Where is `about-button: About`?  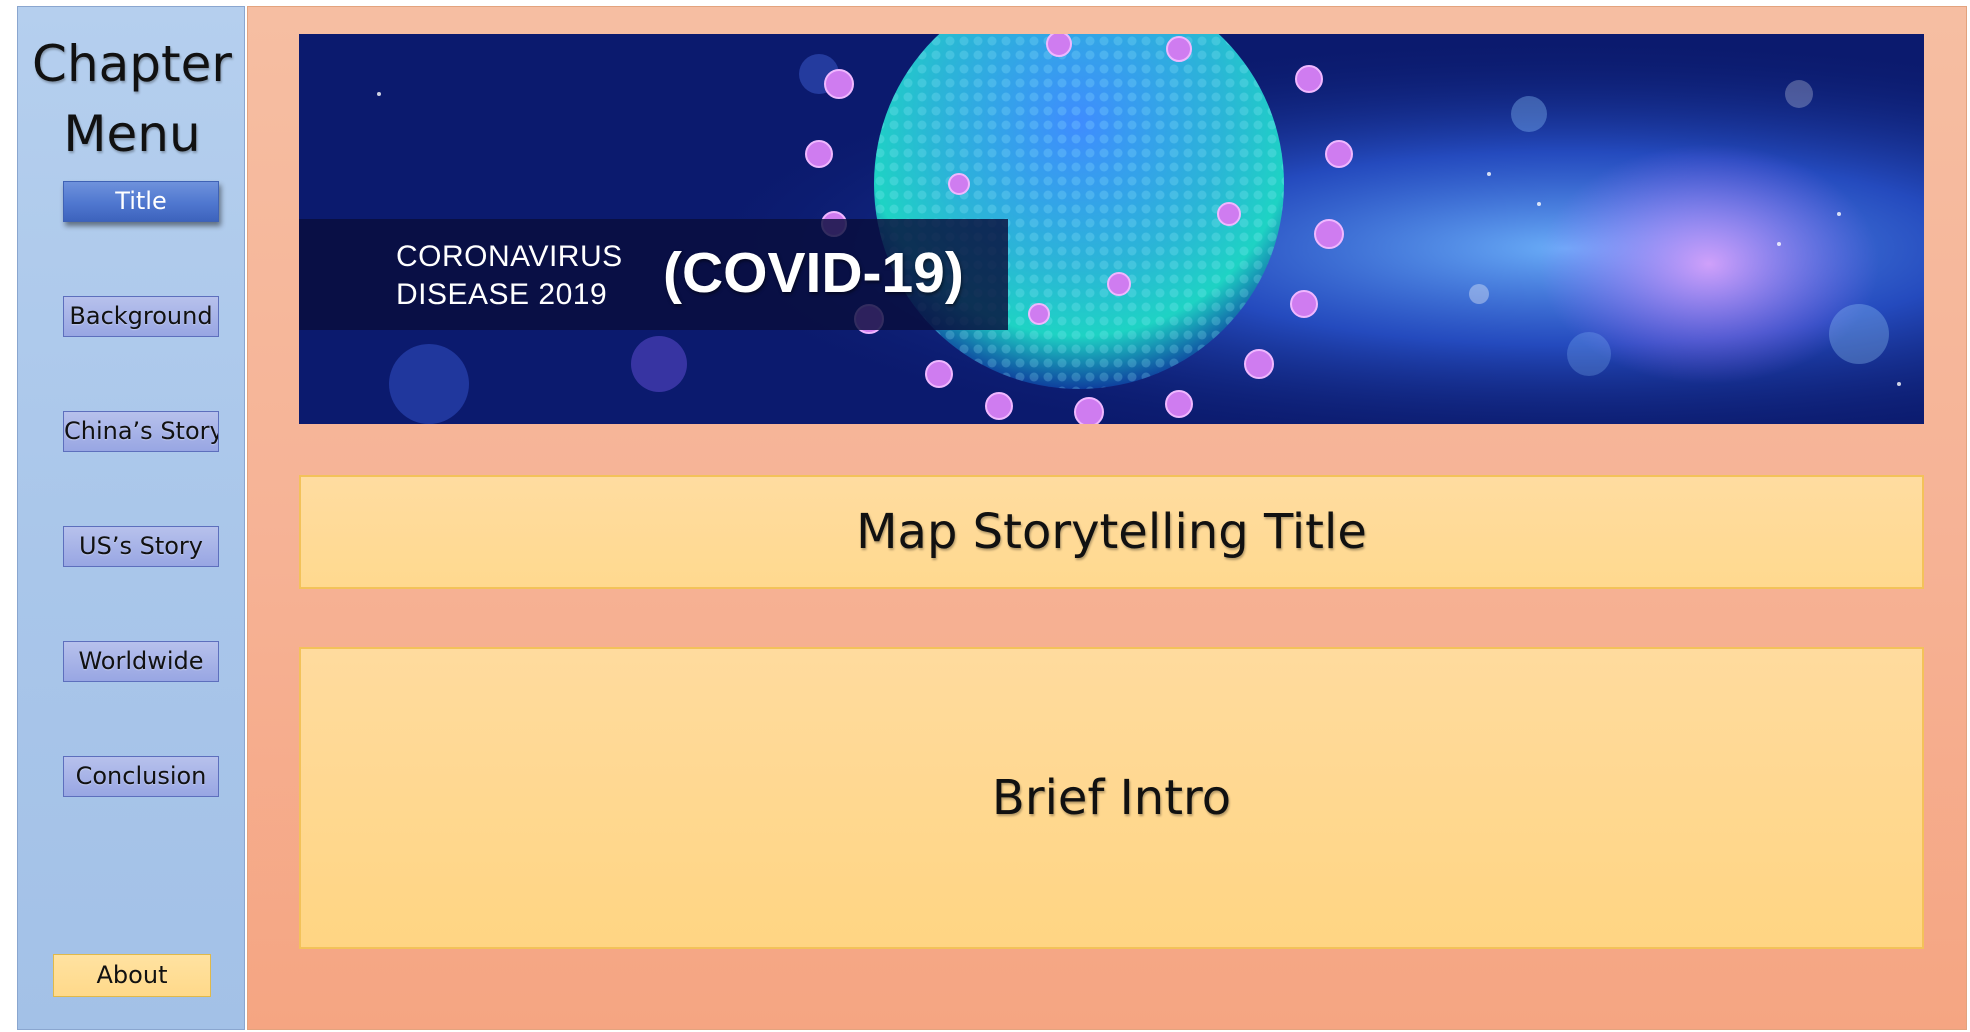
about-button: About is located at coordinates (132, 975).